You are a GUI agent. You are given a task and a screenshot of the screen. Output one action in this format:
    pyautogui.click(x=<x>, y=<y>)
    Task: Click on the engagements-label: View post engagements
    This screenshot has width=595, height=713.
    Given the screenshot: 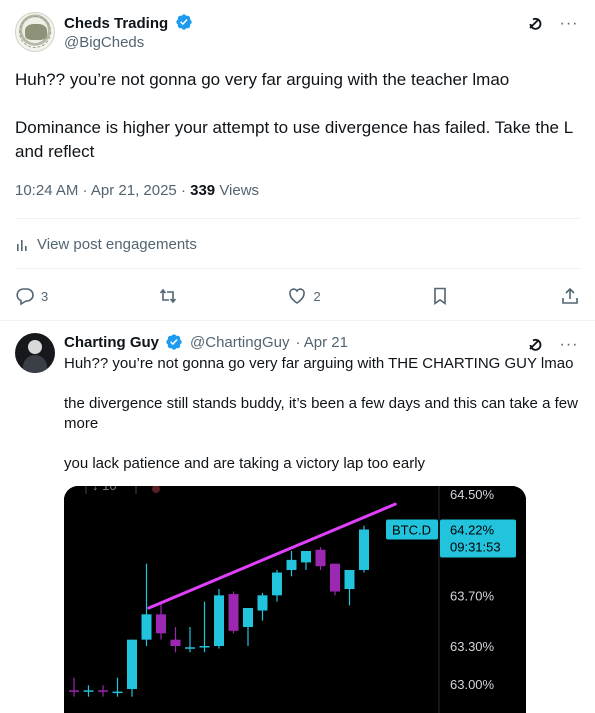 What is the action you would take?
    pyautogui.click(x=117, y=244)
    